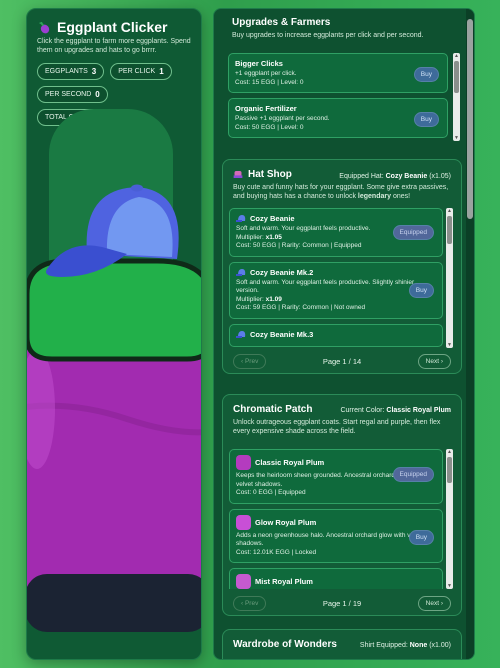 This screenshot has height=668, width=500. Describe the element at coordinates (281, 22) in the screenshot. I see `upgrades-title: Upgrades & Farmers` at that location.